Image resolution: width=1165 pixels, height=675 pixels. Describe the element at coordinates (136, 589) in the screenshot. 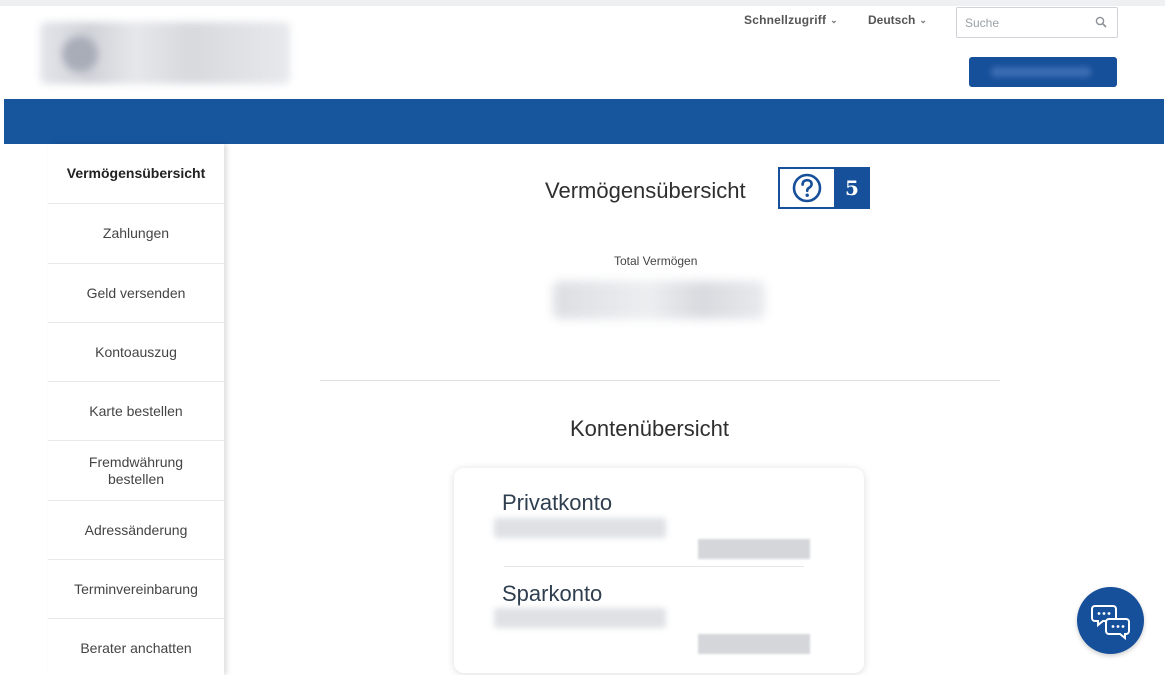

I see `sidebar-item-terminvereinbarung: Terminvereinbarung` at that location.